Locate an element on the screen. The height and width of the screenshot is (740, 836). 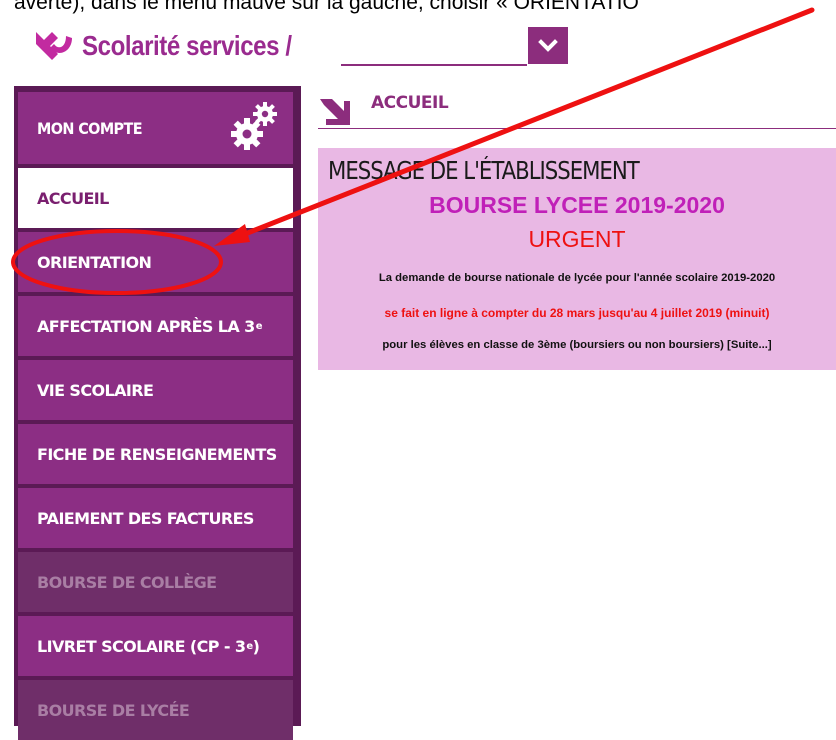
sidebar-item-label: MON COMPTE is located at coordinates (90, 128).